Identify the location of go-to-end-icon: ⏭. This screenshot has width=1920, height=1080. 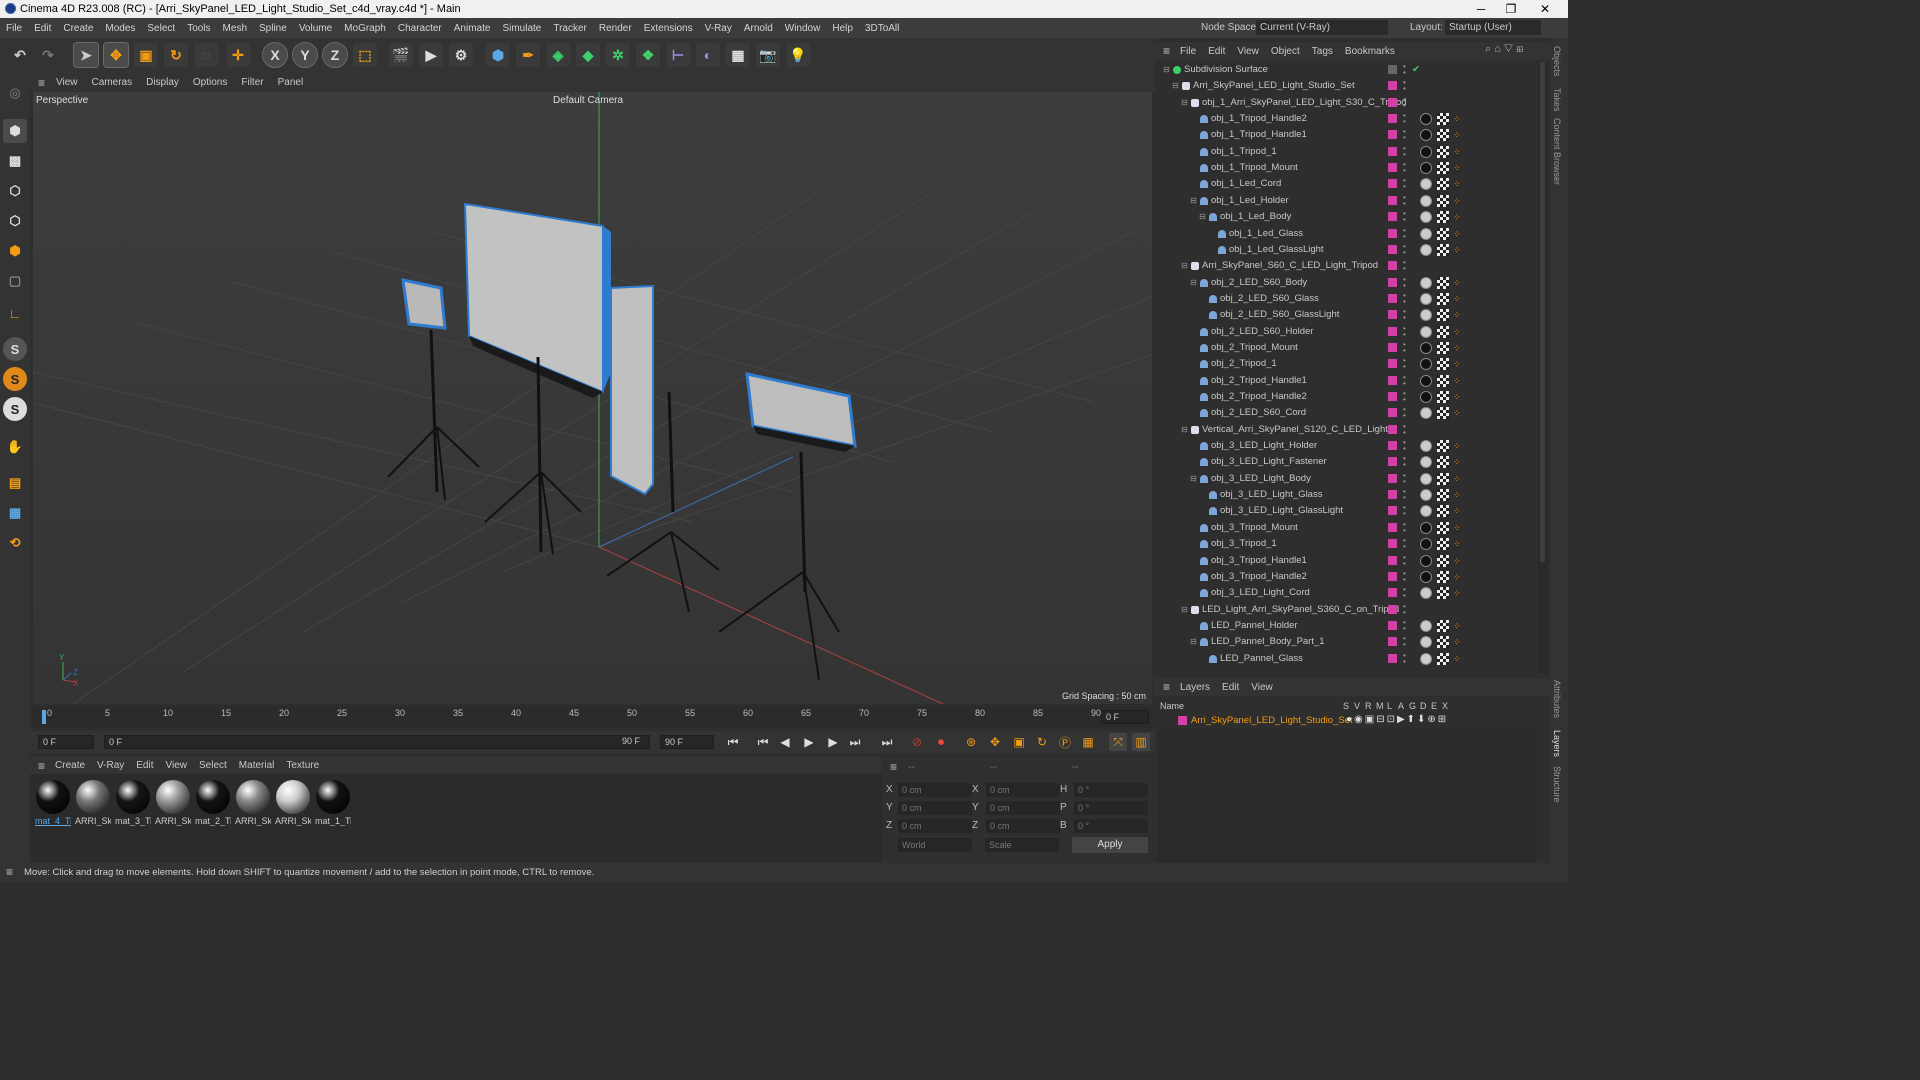
(887, 742).